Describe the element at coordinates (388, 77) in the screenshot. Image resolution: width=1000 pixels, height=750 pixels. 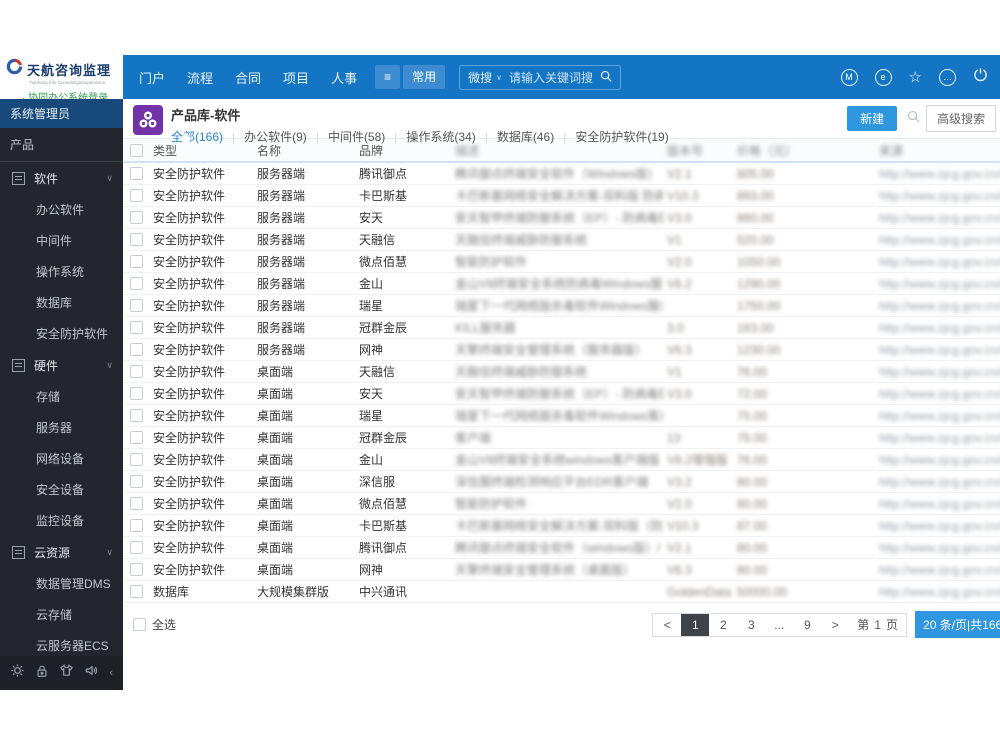
I see `apps-menu-icon: ≡` at that location.